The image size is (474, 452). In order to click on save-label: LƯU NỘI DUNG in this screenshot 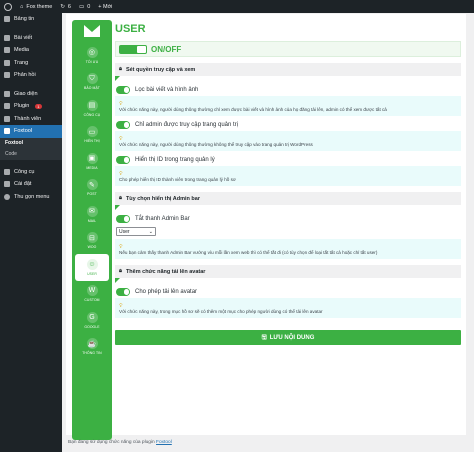, I will do `click(292, 337)`.